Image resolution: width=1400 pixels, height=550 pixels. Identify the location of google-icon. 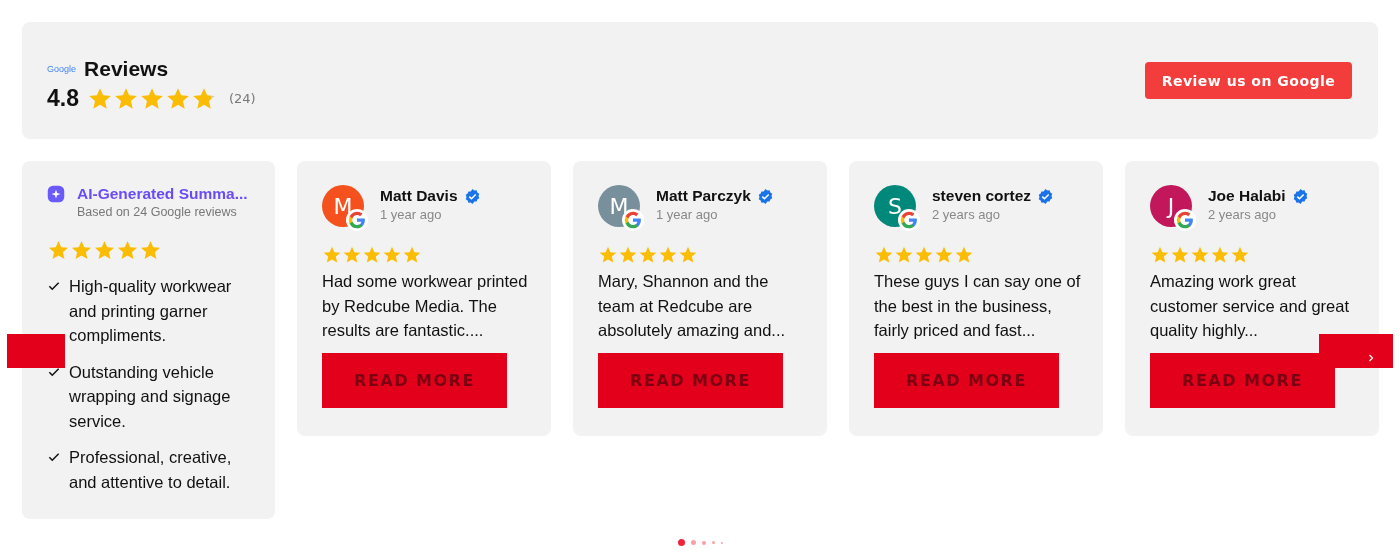
(1185, 220).